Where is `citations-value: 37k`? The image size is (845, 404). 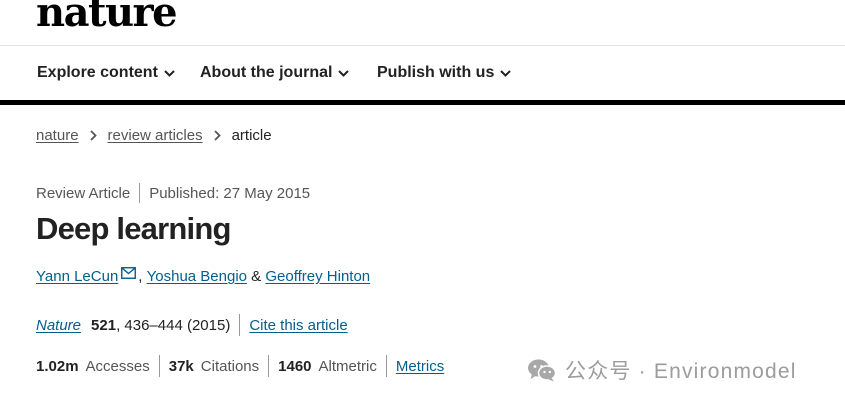
citations-value: 37k is located at coordinates (181, 366).